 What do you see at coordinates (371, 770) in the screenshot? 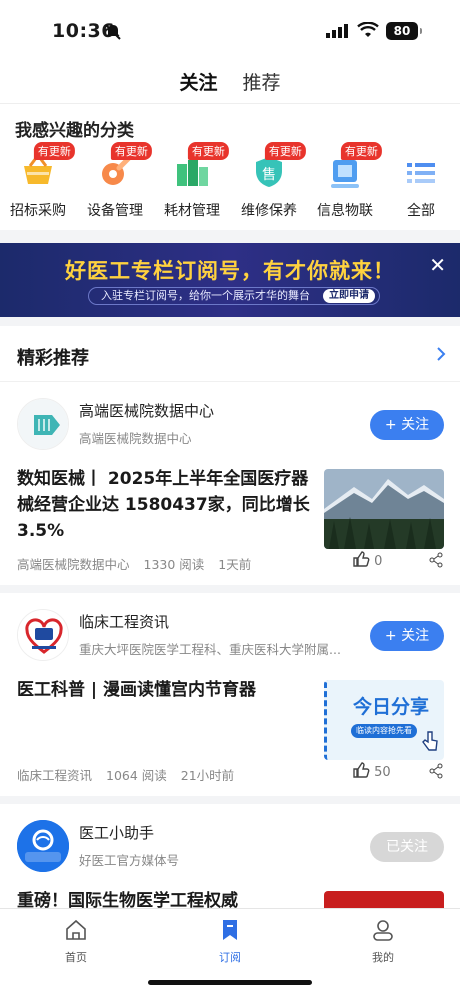
I see `like-button: 50` at bounding box center [371, 770].